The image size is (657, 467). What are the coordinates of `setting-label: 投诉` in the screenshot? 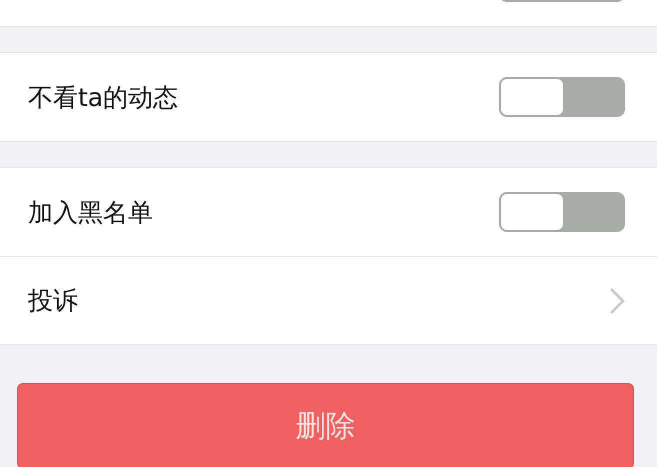 It's located at (53, 301).